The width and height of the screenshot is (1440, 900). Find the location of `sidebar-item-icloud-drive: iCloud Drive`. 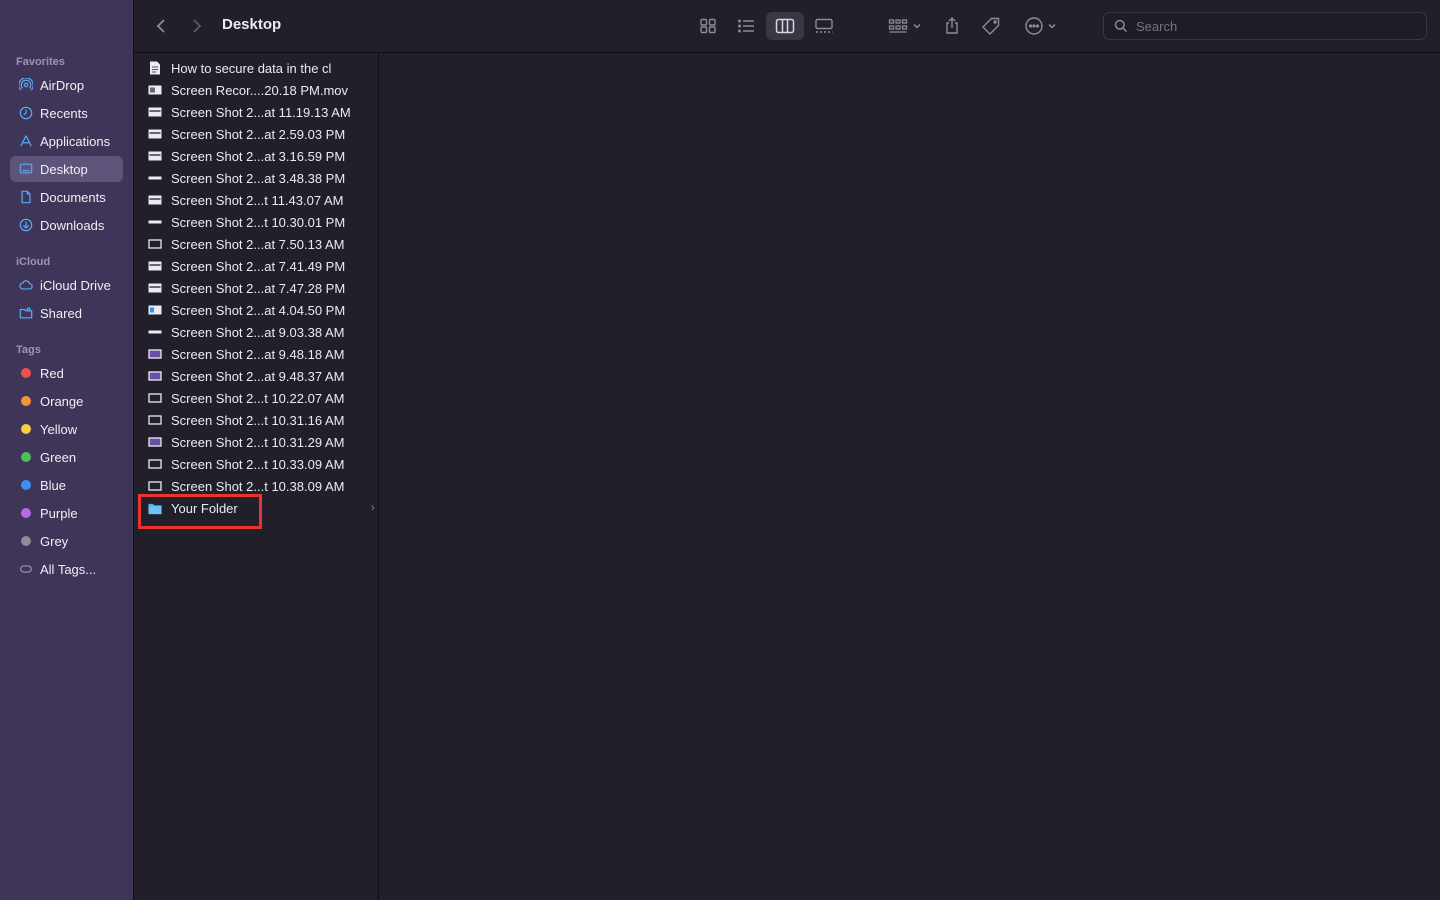

sidebar-item-icloud-drive: iCloud Drive is located at coordinates (66, 285).